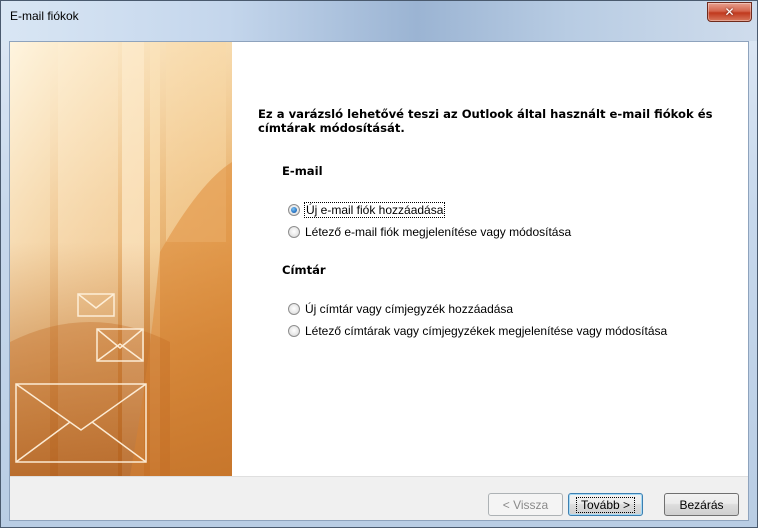 The image size is (758, 528). I want to click on close-button-label: Bezárás, so click(701, 504).